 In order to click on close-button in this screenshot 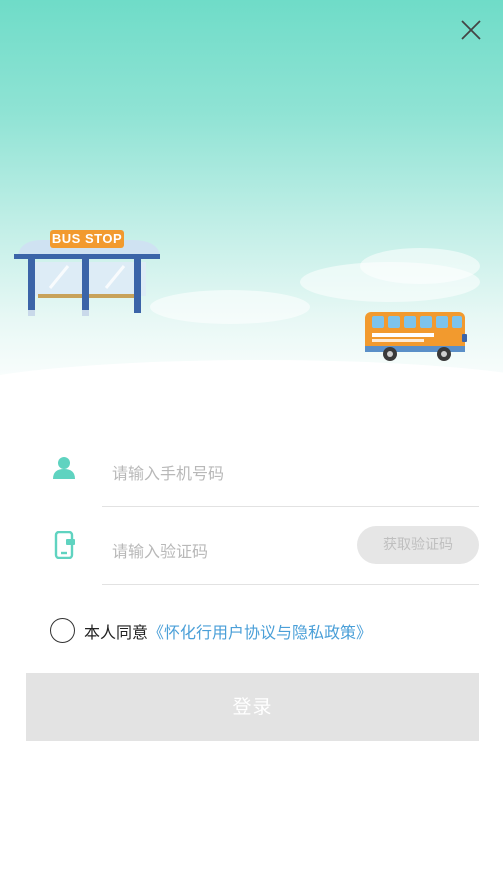, I will do `click(471, 30)`.